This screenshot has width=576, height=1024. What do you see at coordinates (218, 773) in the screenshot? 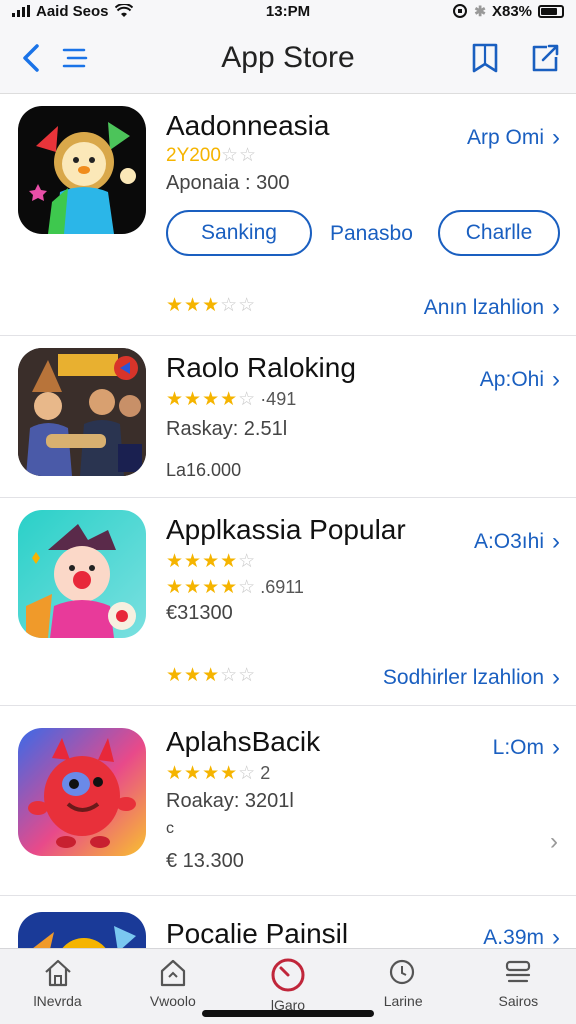
I see `rating-stars: ★★★★☆ 2` at bounding box center [218, 773].